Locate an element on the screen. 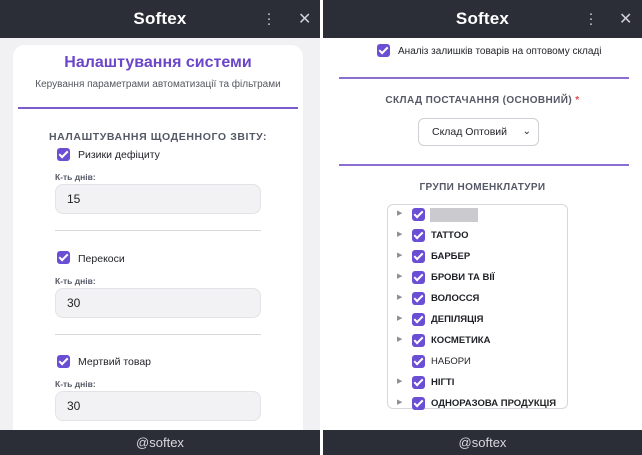  redacted-label is located at coordinates (454, 215).